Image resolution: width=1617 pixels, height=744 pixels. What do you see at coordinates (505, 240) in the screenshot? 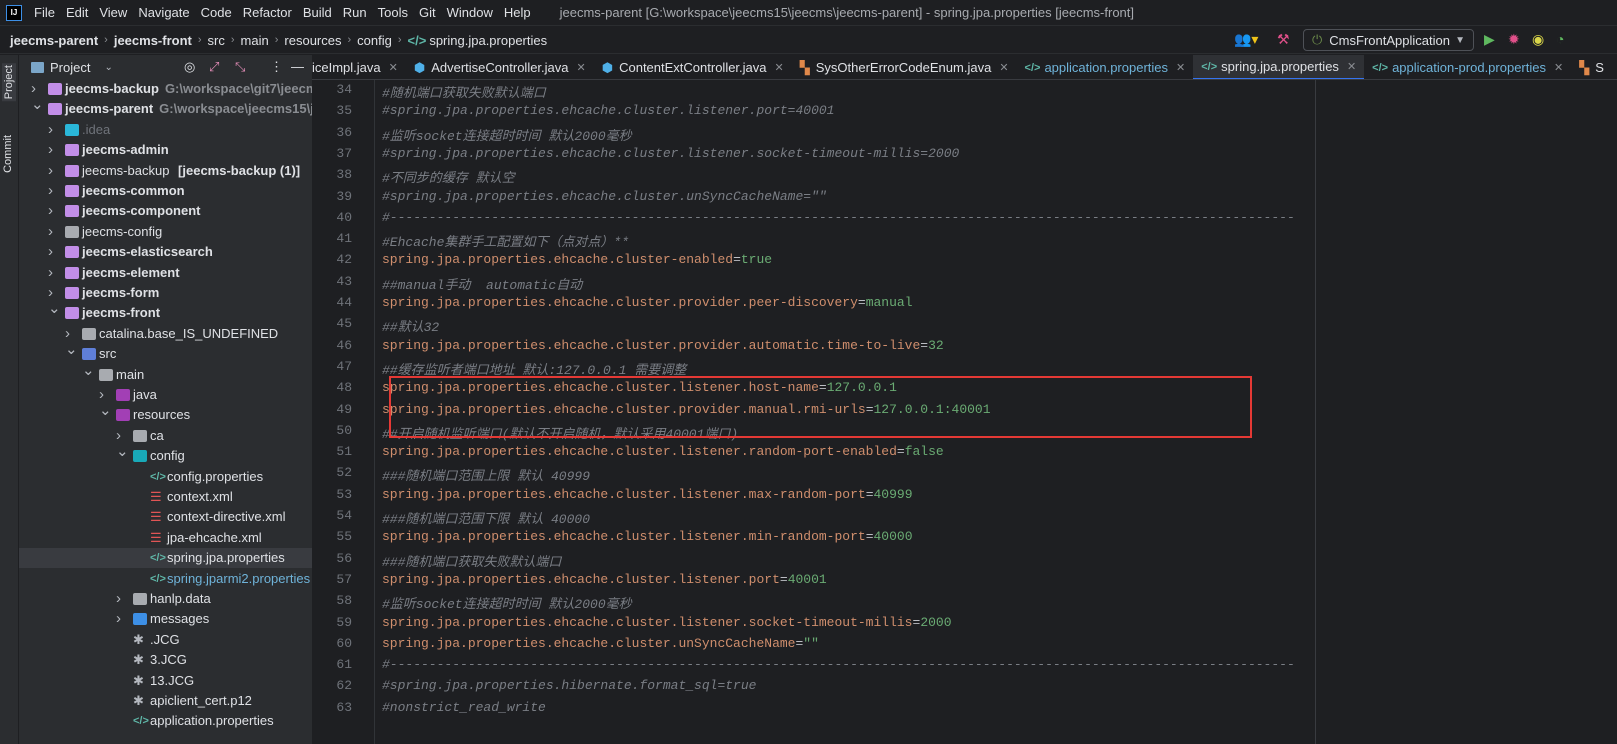
I see `code-line: #Ehcache集群手工配置如下（点对点）**` at bounding box center [505, 240].